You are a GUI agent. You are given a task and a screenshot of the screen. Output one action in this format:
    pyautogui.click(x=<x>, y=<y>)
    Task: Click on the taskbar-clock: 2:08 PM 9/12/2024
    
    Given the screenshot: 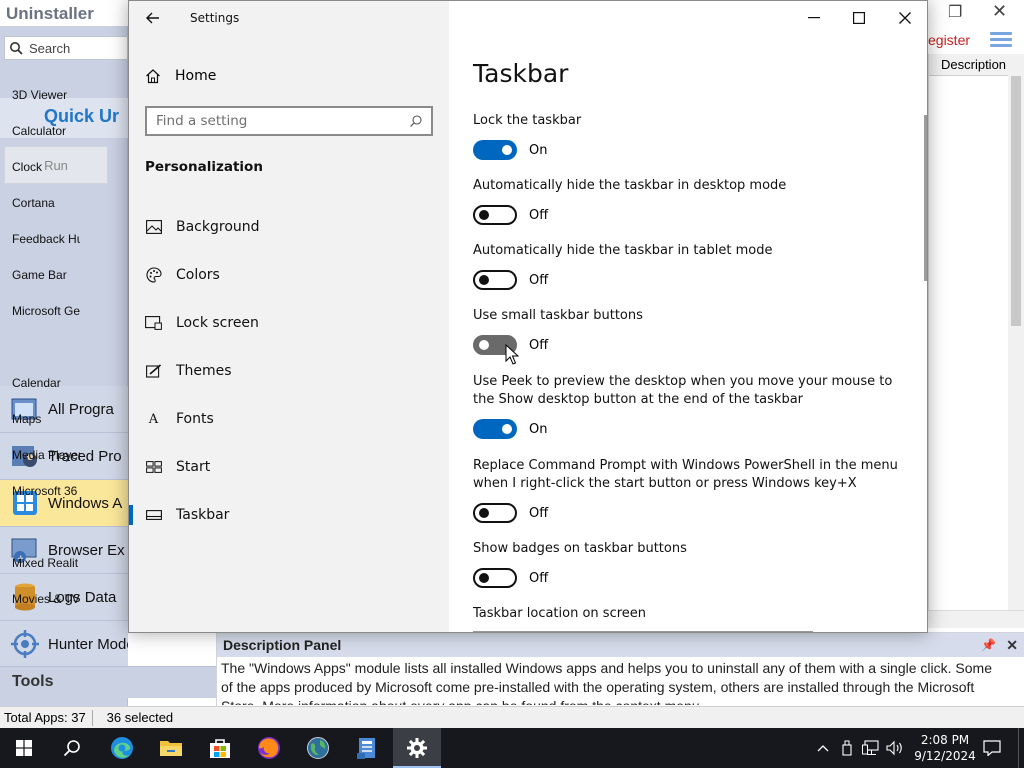 What is the action you would take?
    pyautogui.click(x=945, y=748)
    